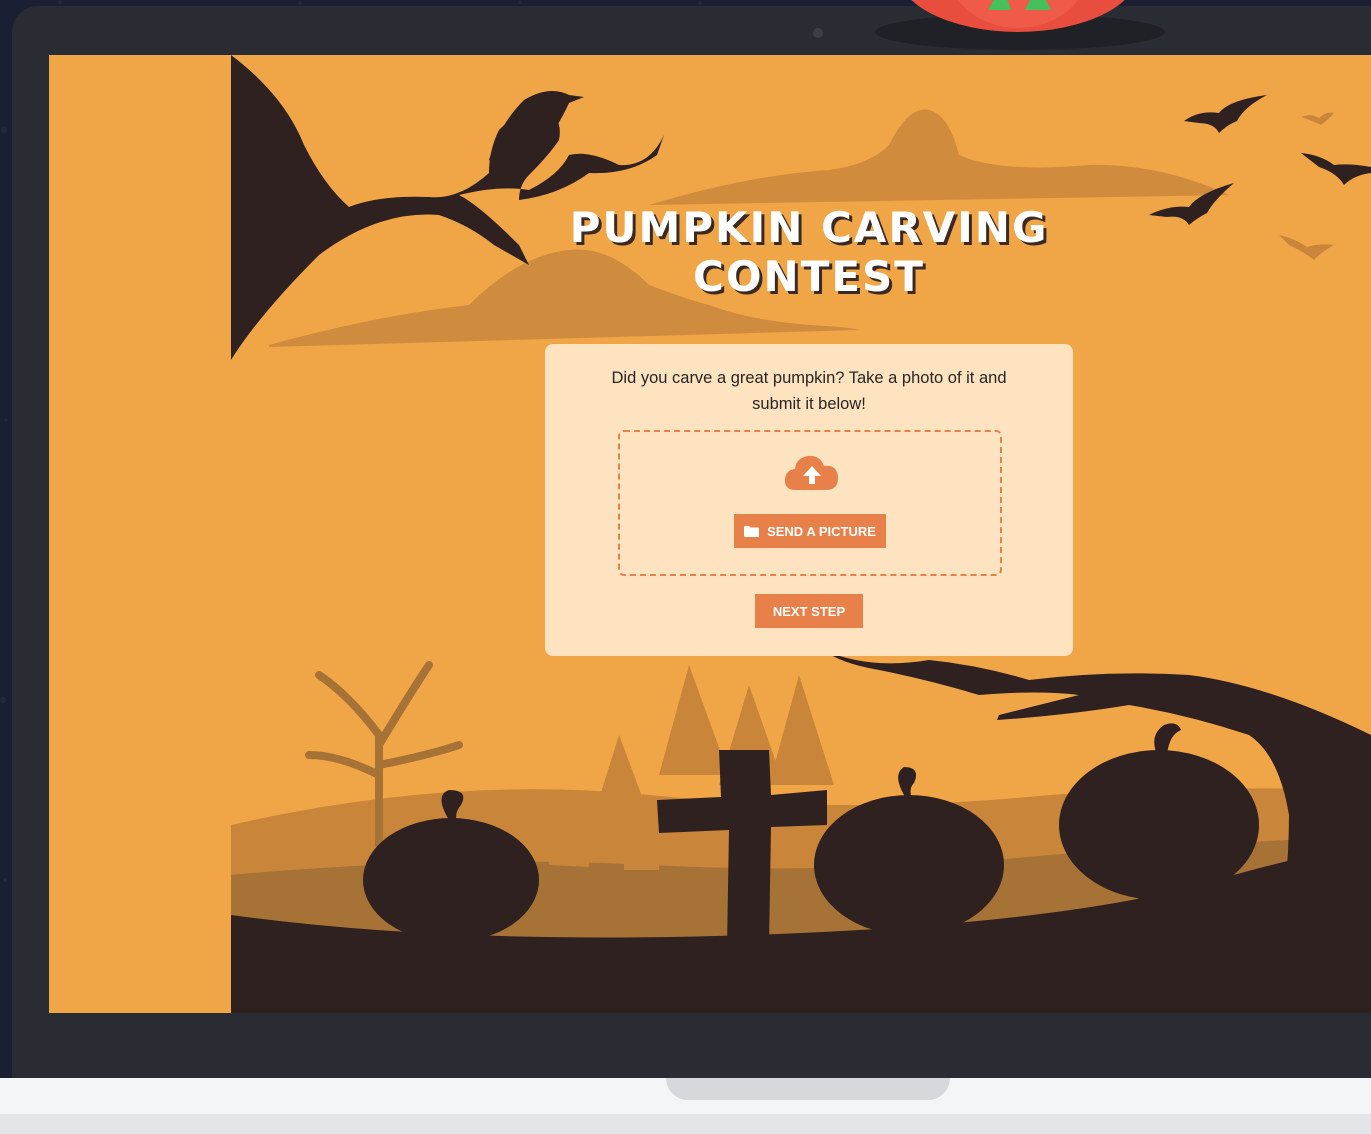 This screenshot has width=1371, height=1134. Describe the element at coordinates (810, 503) in the screenshot. I see `upload-dropzone: SEND A PICTURE` at that location.